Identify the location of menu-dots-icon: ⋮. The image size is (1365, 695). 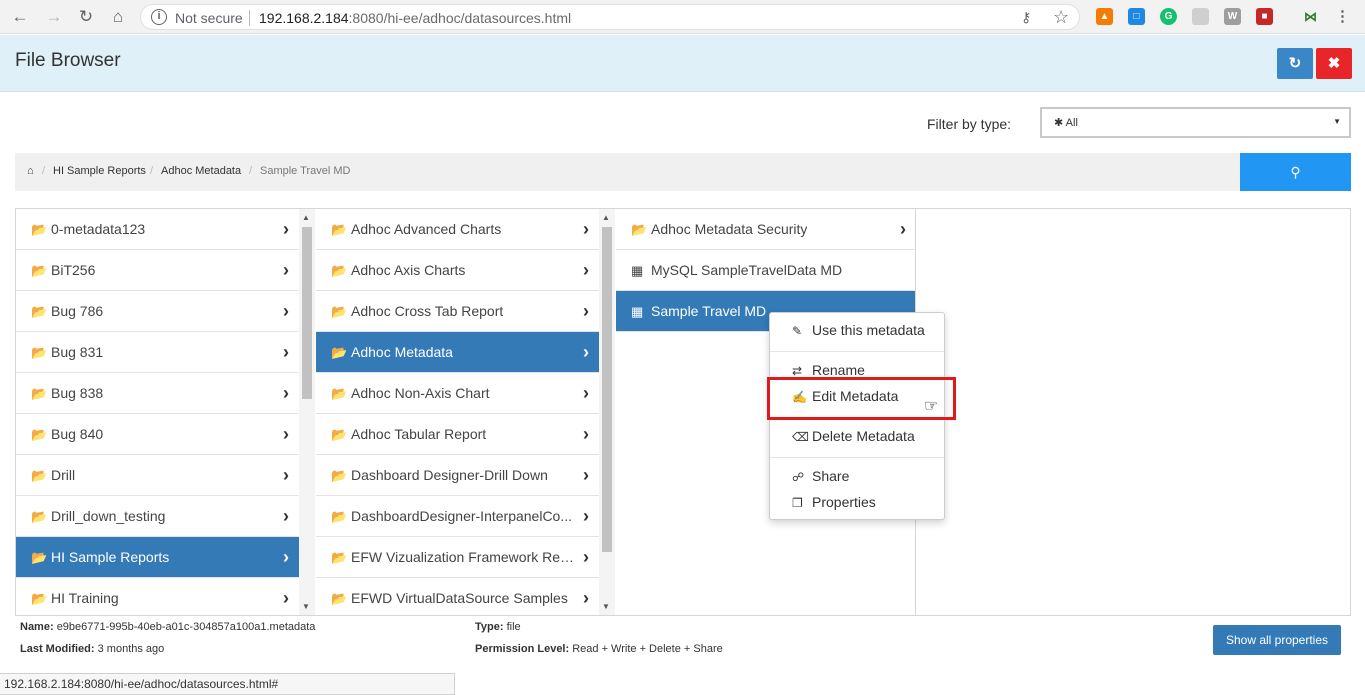
(1342, 16).